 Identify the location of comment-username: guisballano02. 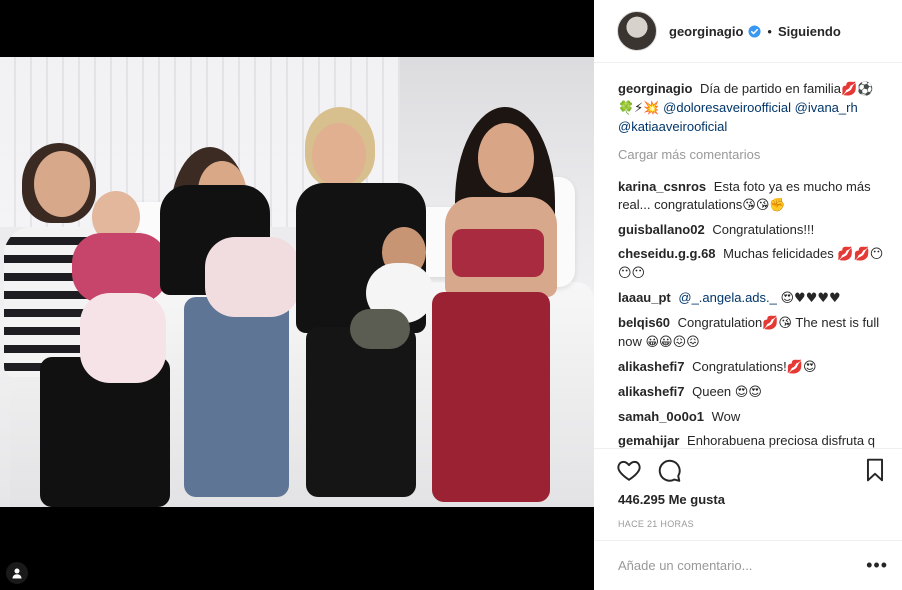
(661, 229).